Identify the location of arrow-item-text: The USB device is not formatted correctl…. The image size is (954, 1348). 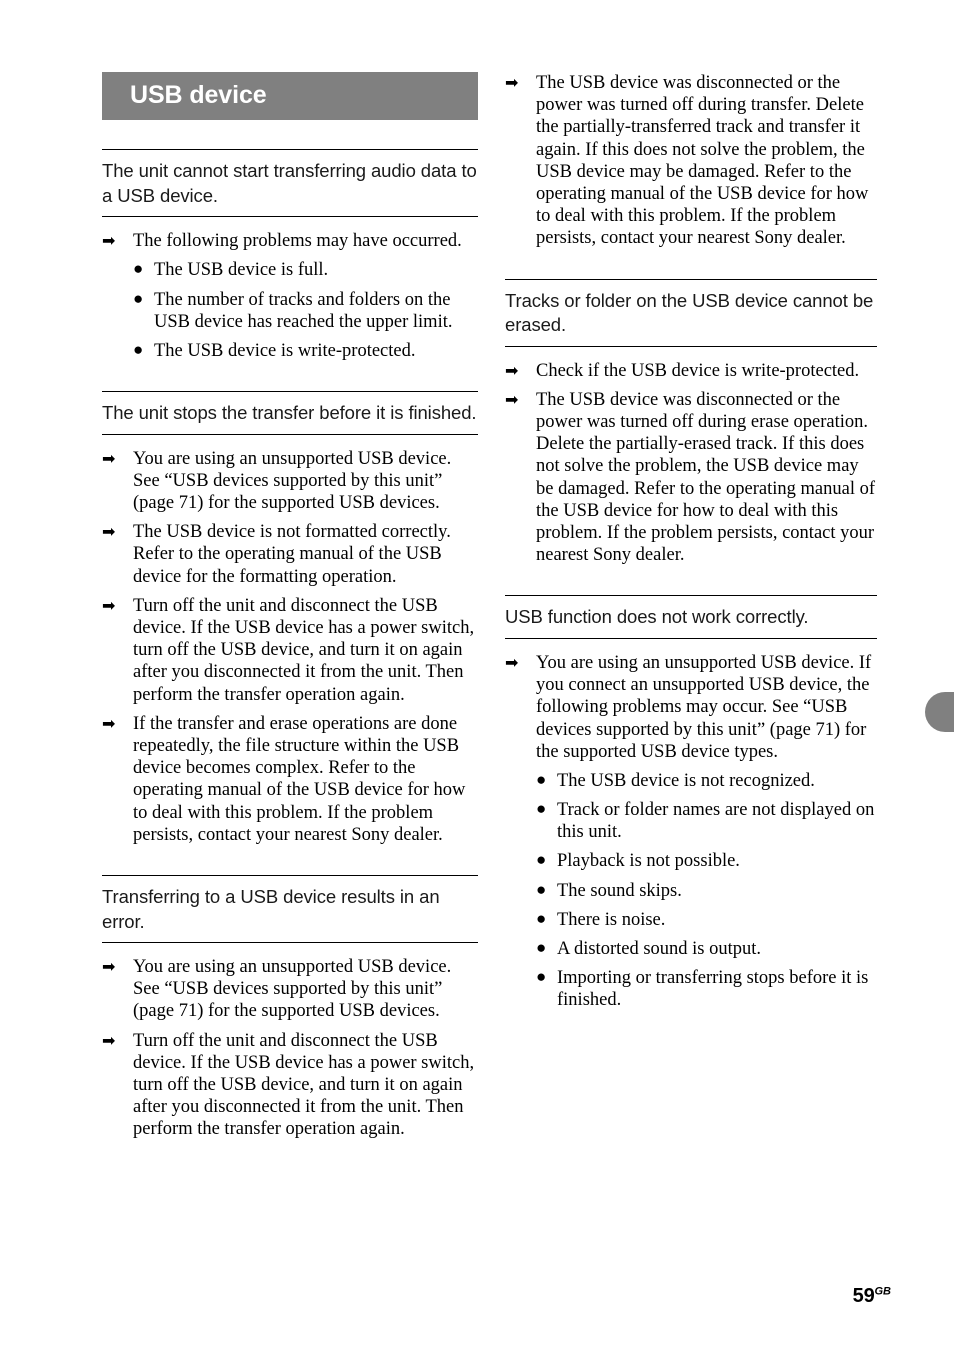
(292, 554).